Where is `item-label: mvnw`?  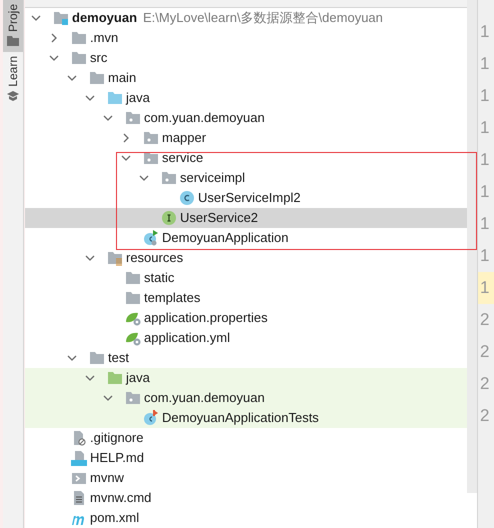 item-label: mvnw is located at coordinates (107, 478).